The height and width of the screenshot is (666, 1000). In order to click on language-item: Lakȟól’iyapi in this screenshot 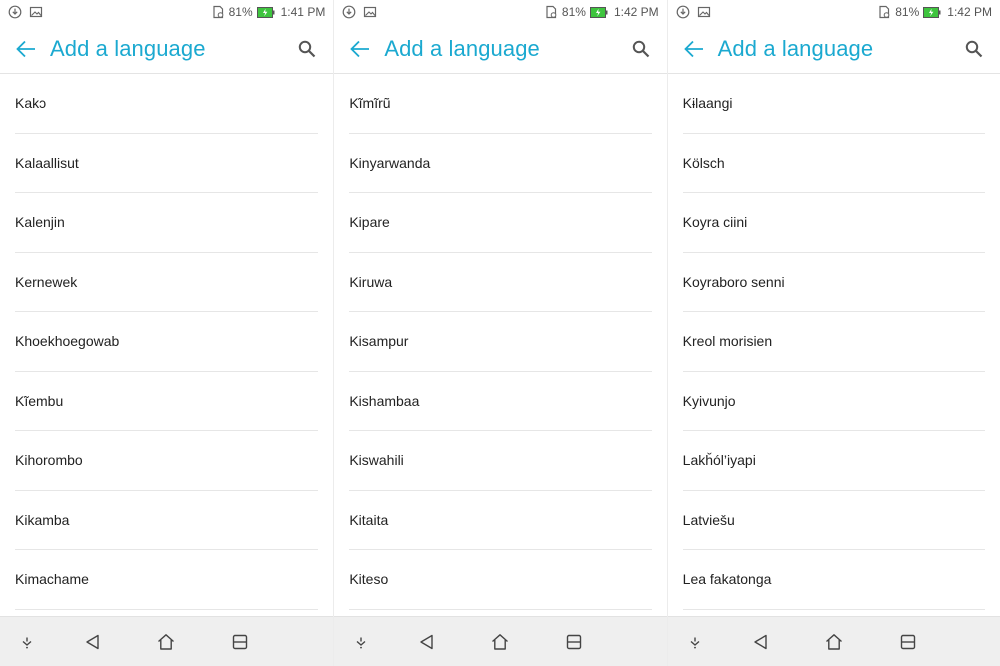, I will do `click(833, 461)`.